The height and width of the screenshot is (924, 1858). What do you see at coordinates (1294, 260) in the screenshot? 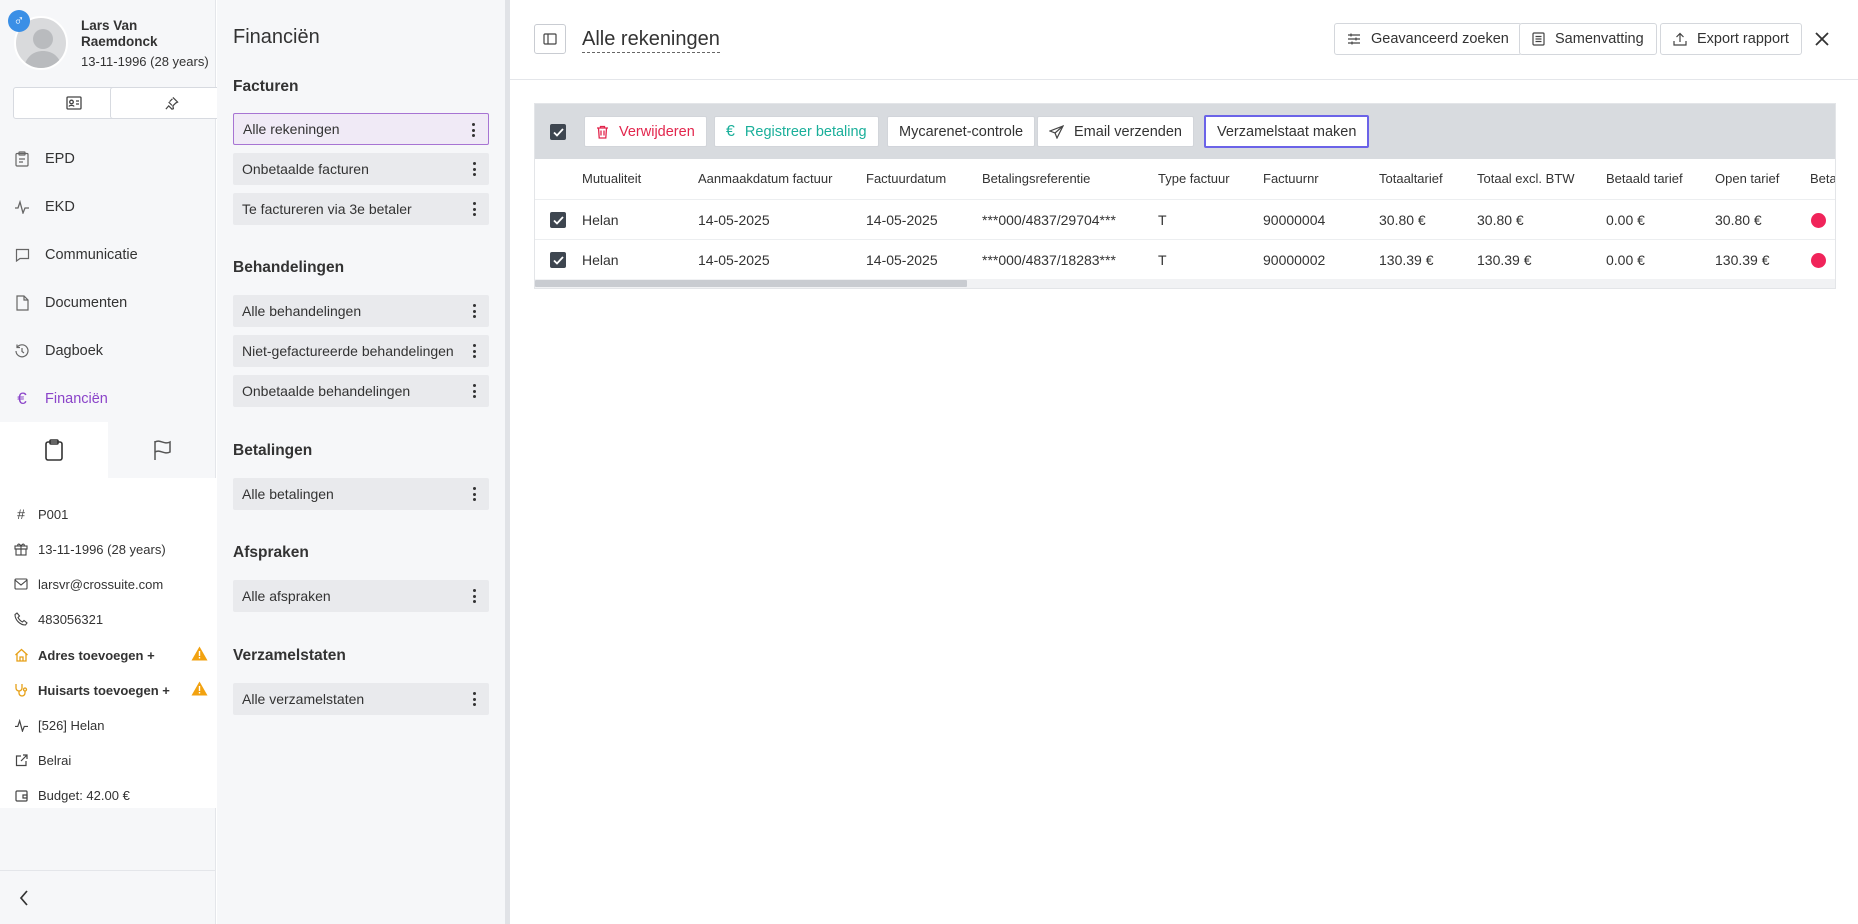
I see `cell-number: 90000002` at bounding box center [1294, 260].